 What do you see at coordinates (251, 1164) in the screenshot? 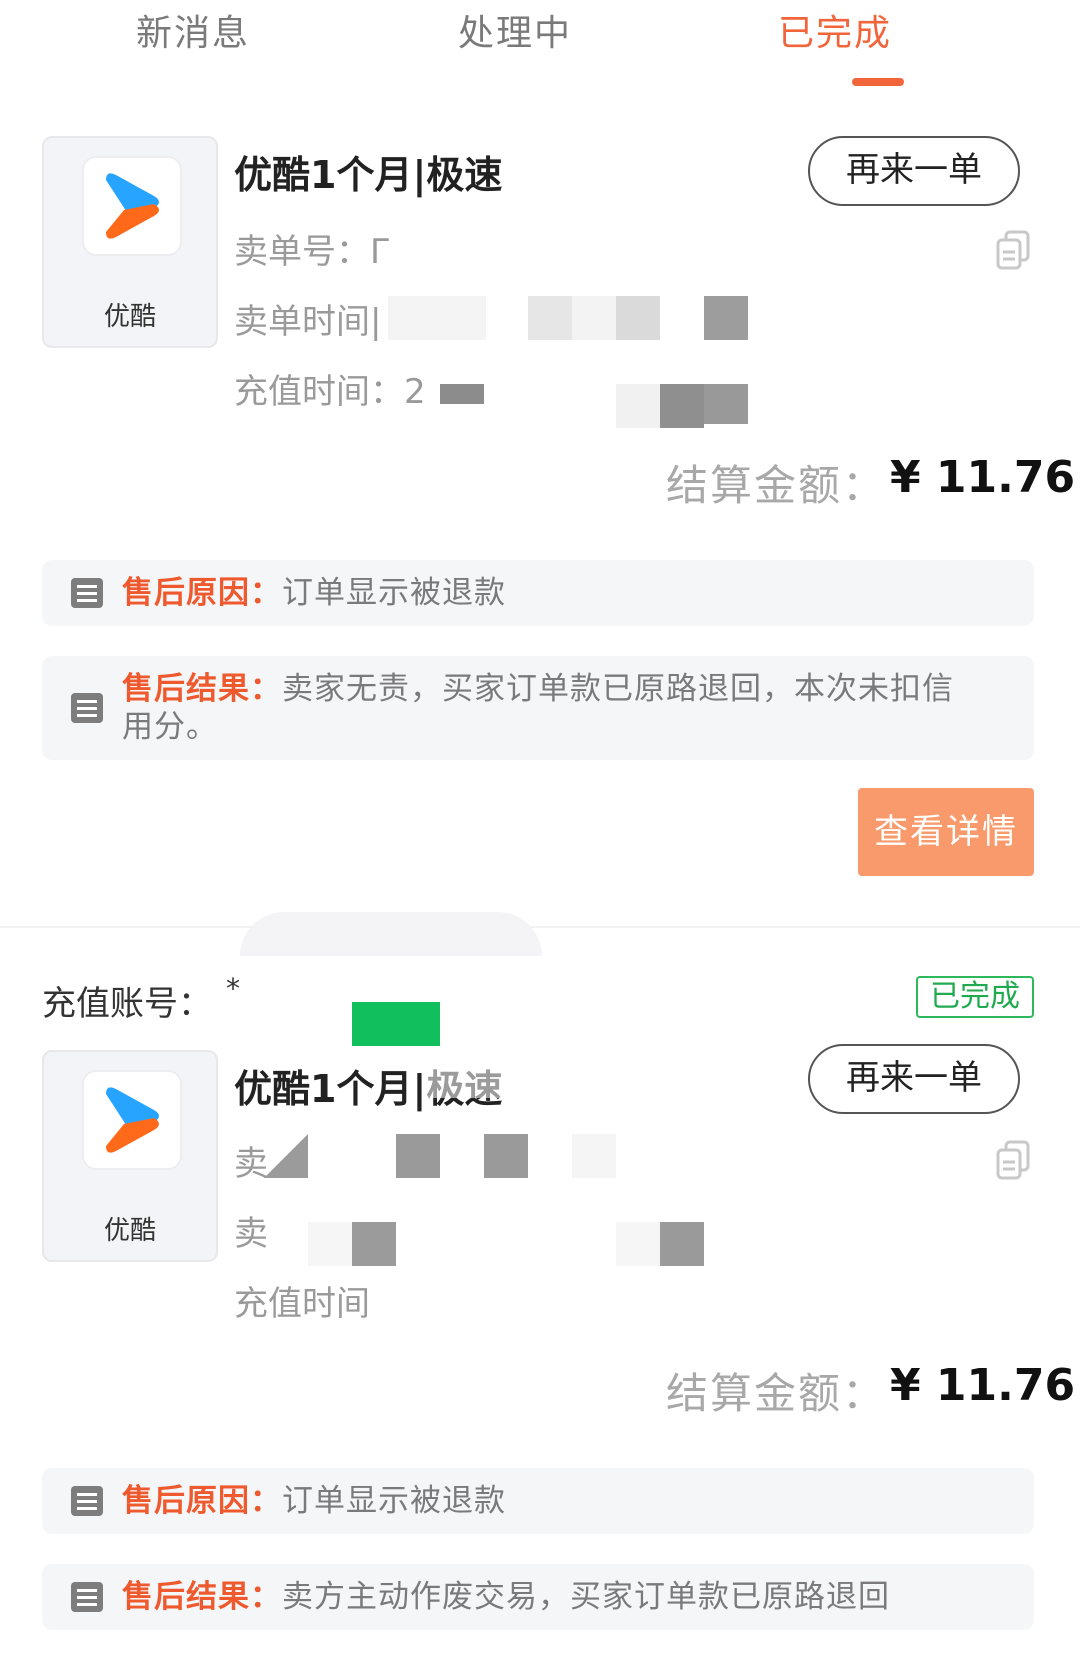
I see `sell-order-number: 卖` at bounding box center [251, 1164].